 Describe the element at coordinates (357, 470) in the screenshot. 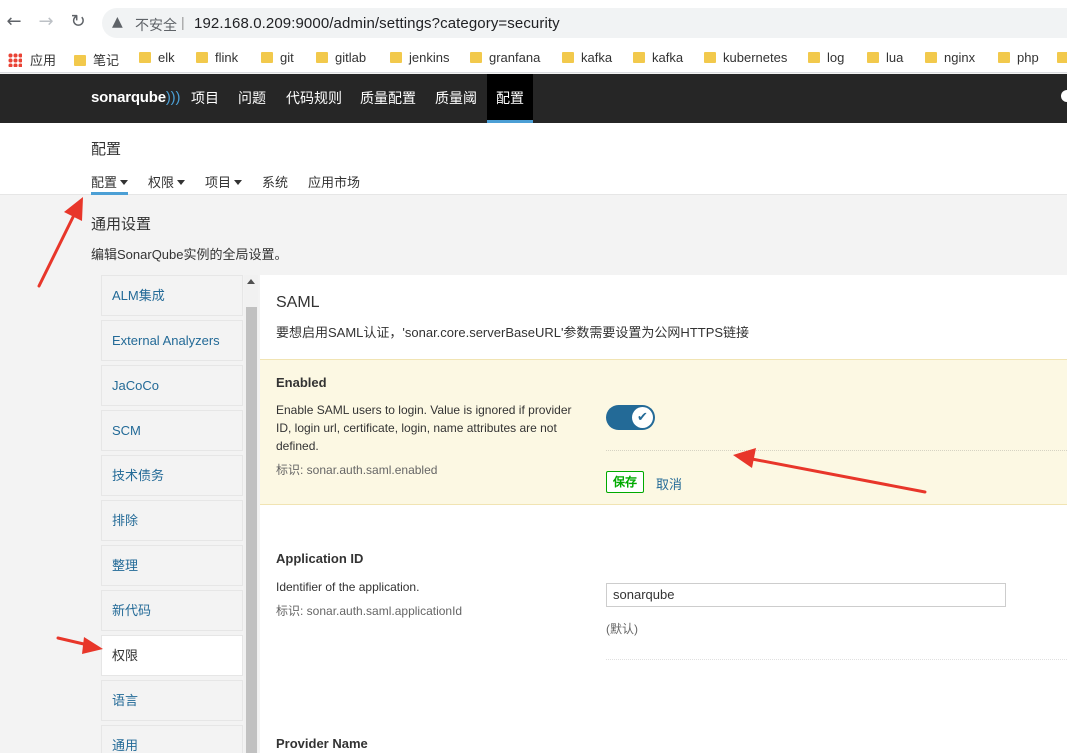

I see `setting-key: 标识: sonar.auth.saml.enabled` at that location.